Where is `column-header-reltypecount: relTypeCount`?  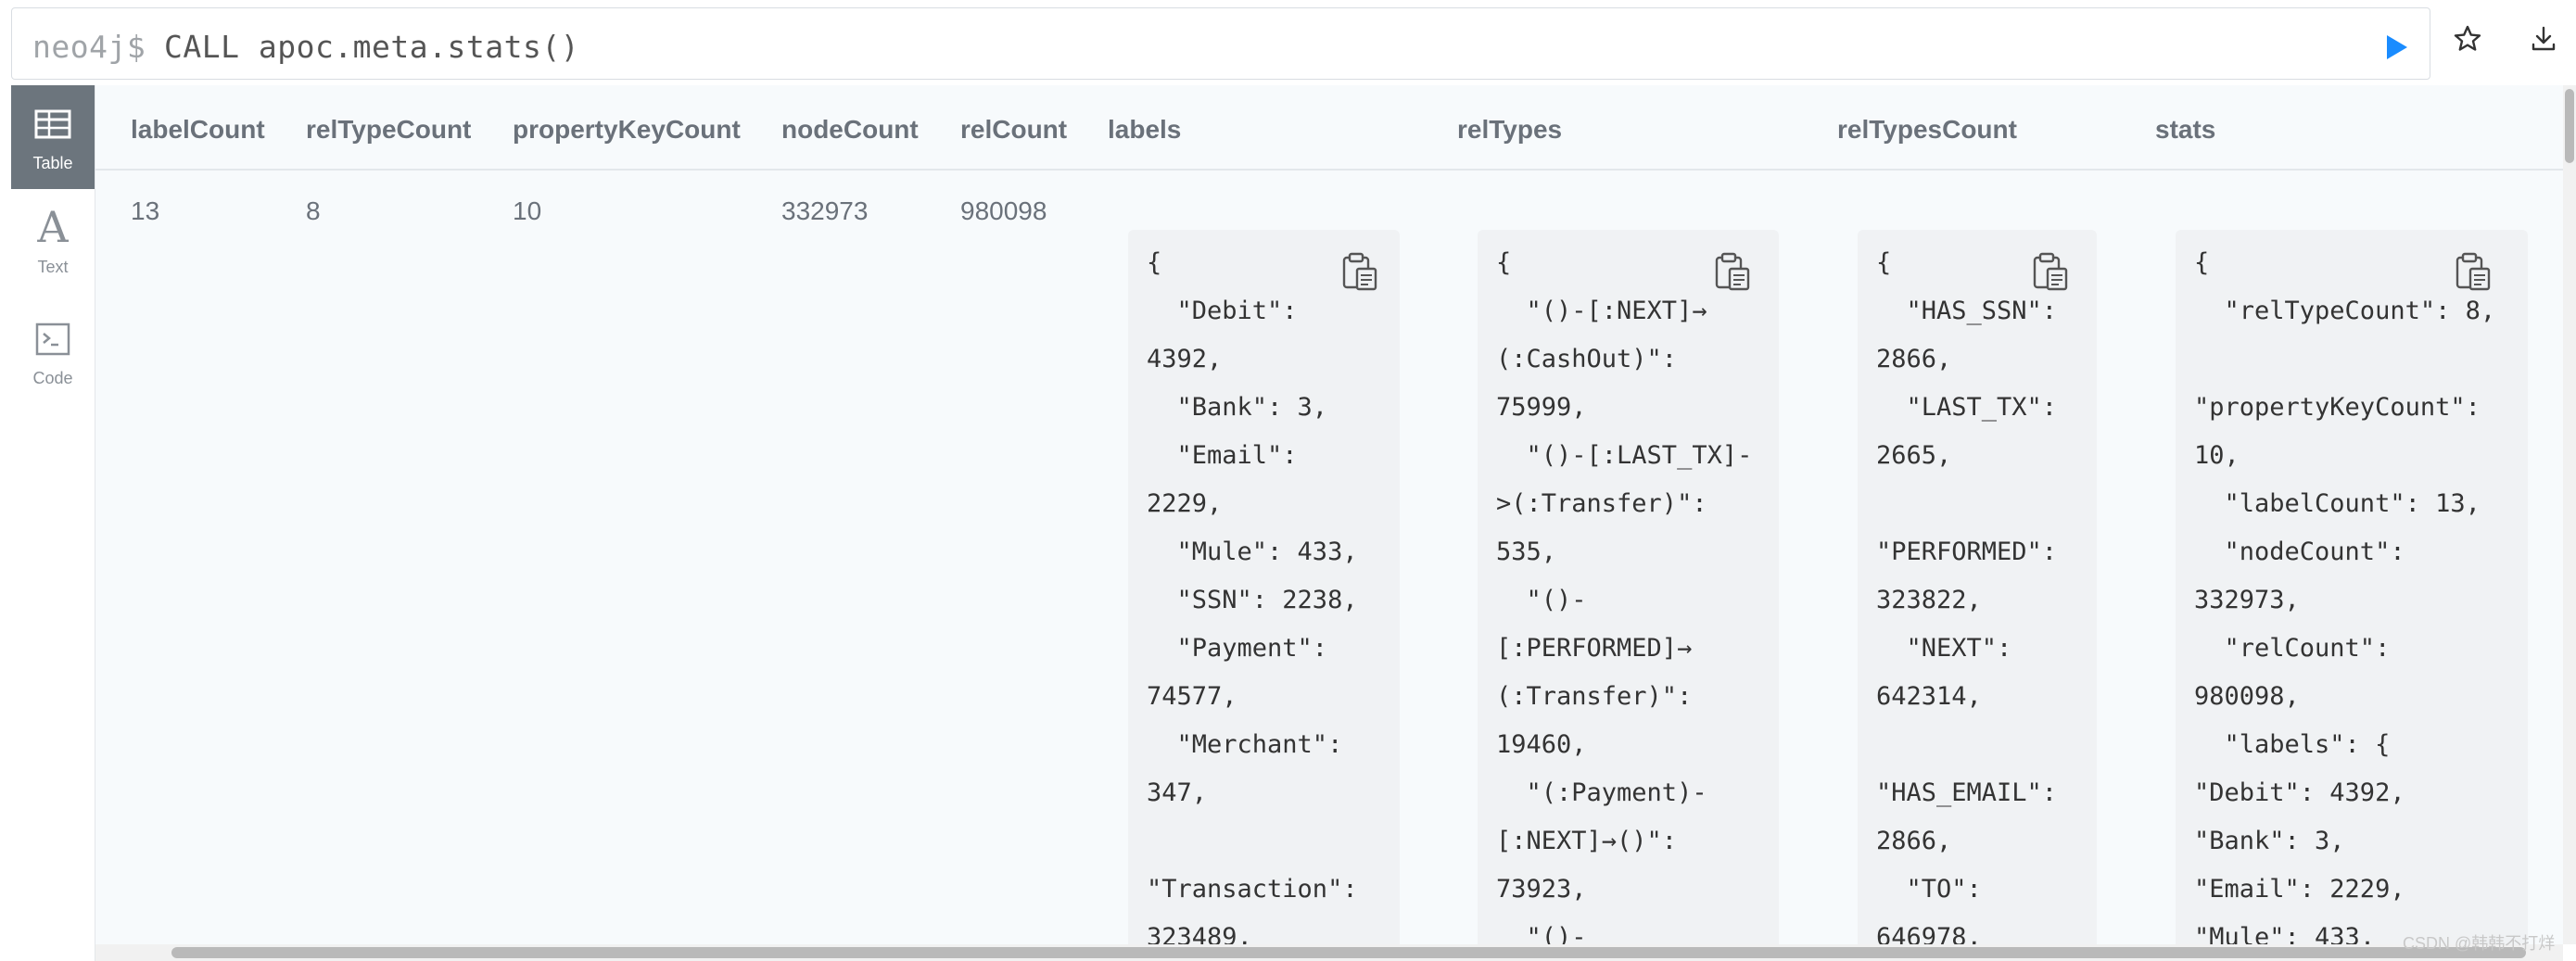
column-header-reltypecount: relTypeCount is located at coordinates (388, 130).